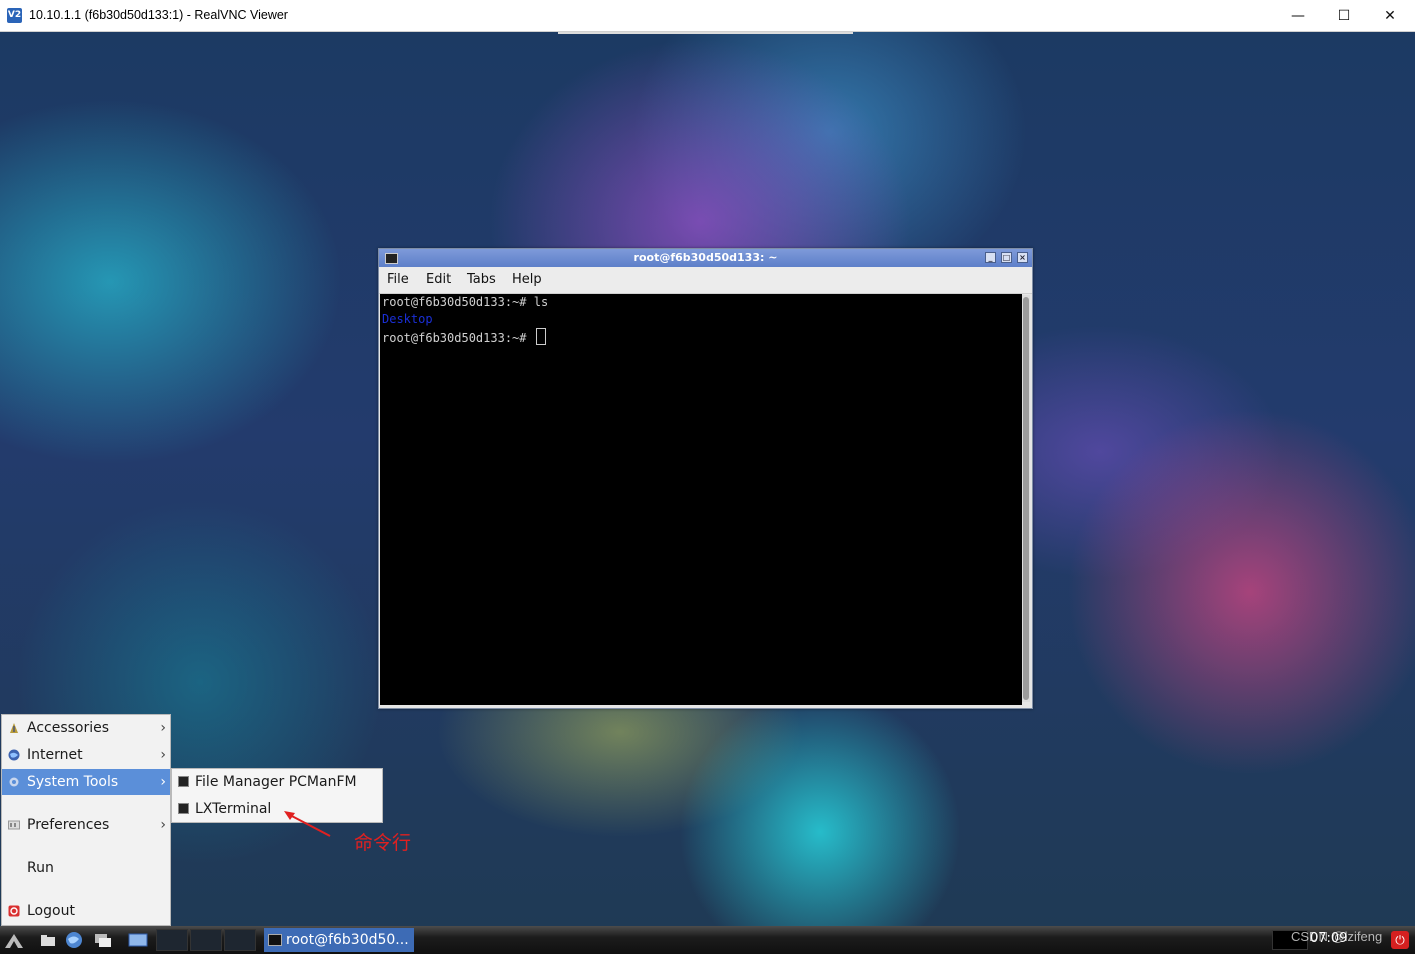 Image resolution: width=1415 pixels, height=954 pixels. What do you see at coordinates (398, 279) in the screenshot?
I see `menu-file: File` at bounding box center [398, 279].